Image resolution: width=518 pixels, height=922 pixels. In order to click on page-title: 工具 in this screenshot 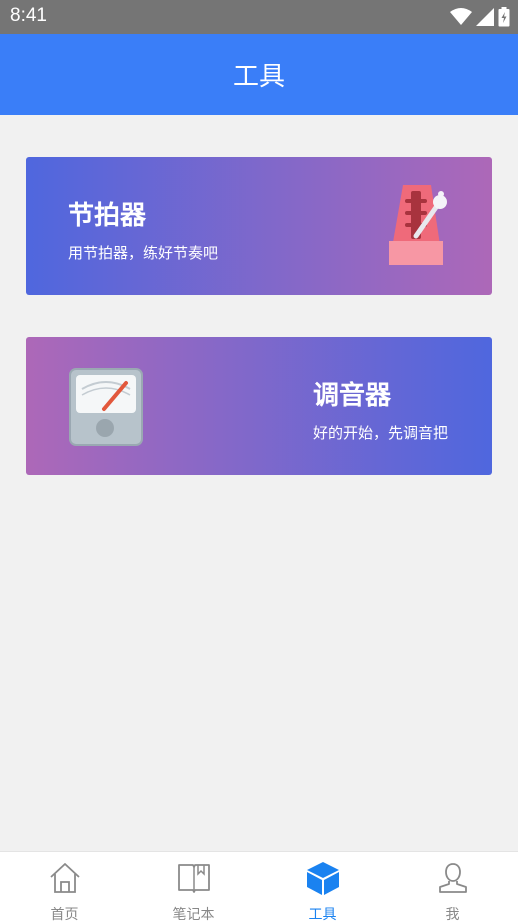, I will do `click(258, 77)`.